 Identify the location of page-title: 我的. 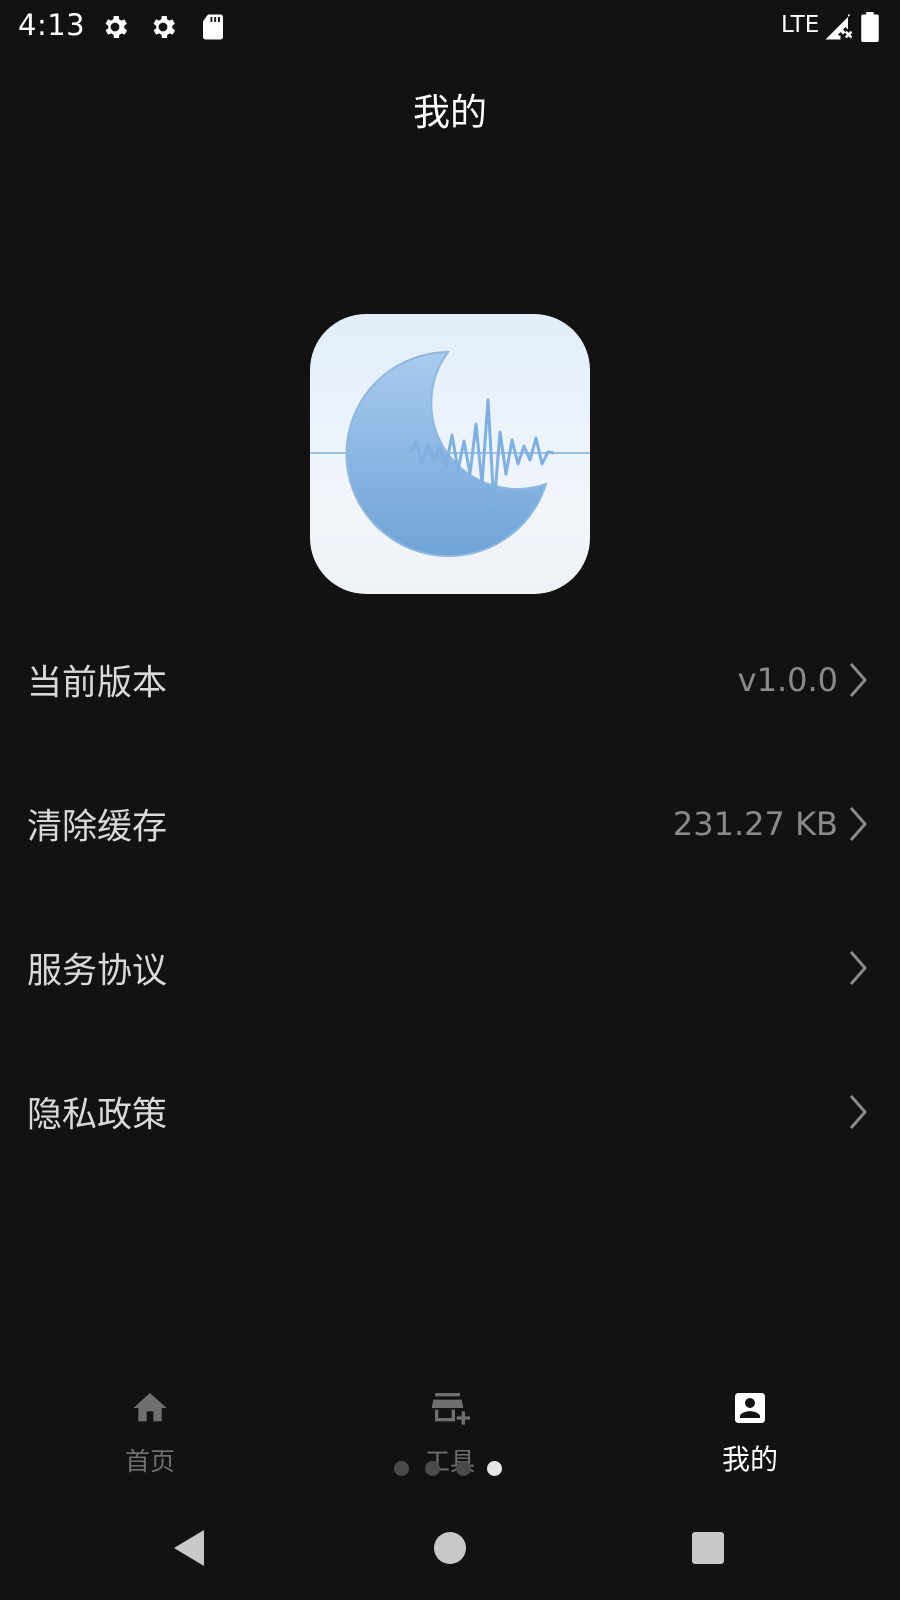
(450, 112).